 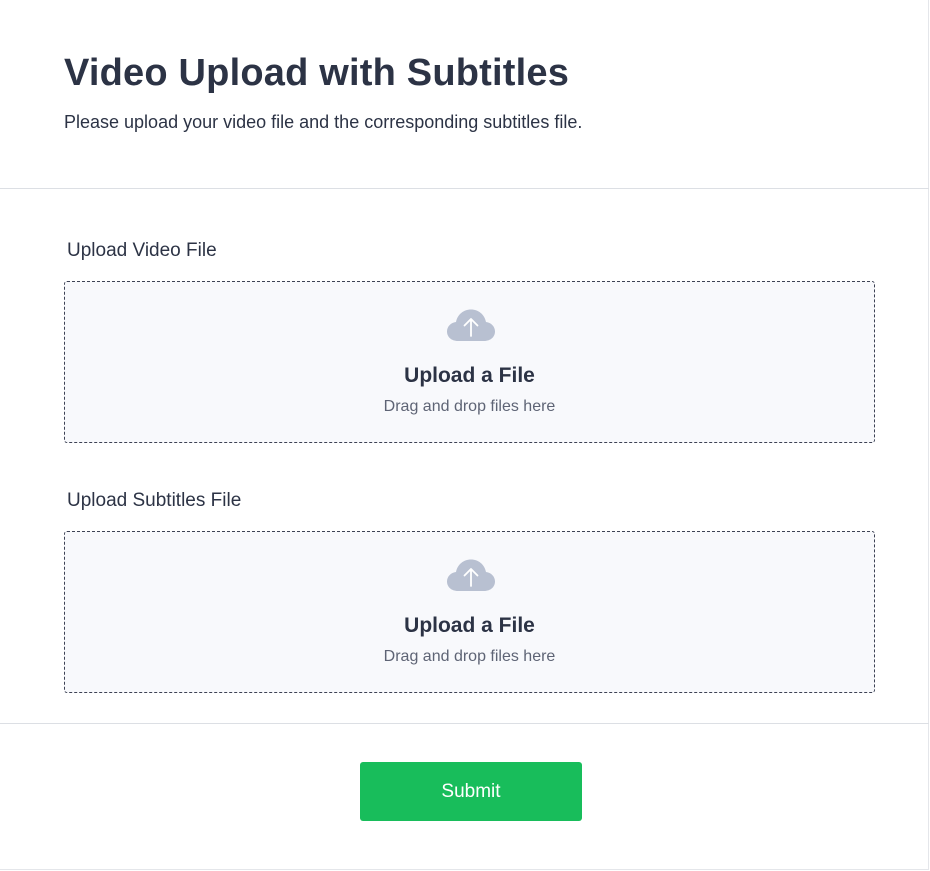 What do you see at coordinates (142, 250) in the screenshot?
I see `video-file-label: Upload Video File` at bounding box center [142, 250].